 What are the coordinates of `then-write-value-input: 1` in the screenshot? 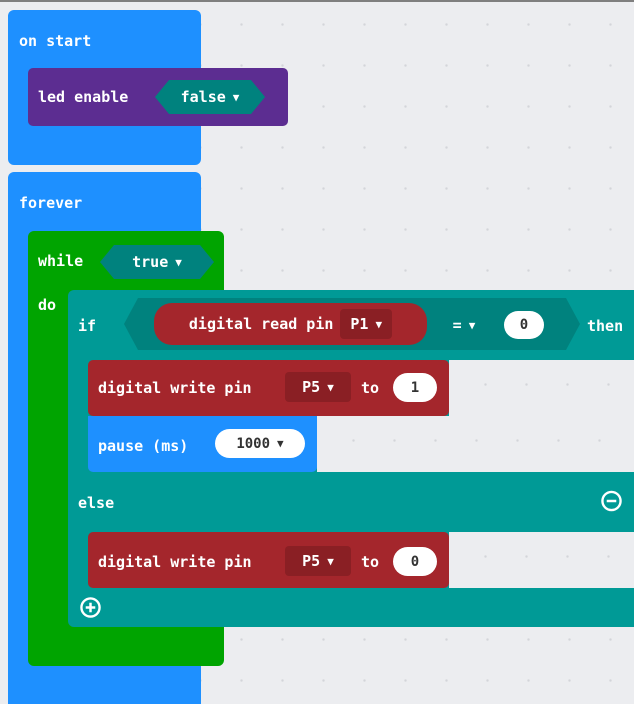 It's located at (415, 387).